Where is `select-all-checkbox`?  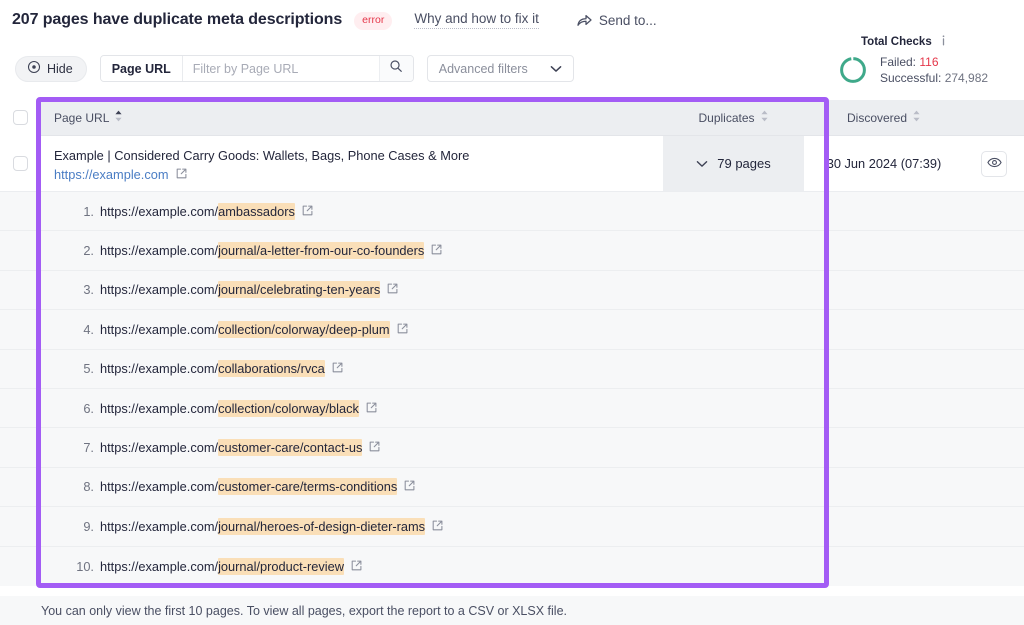
select-all-checkbox is located at coordinates (20, 117).